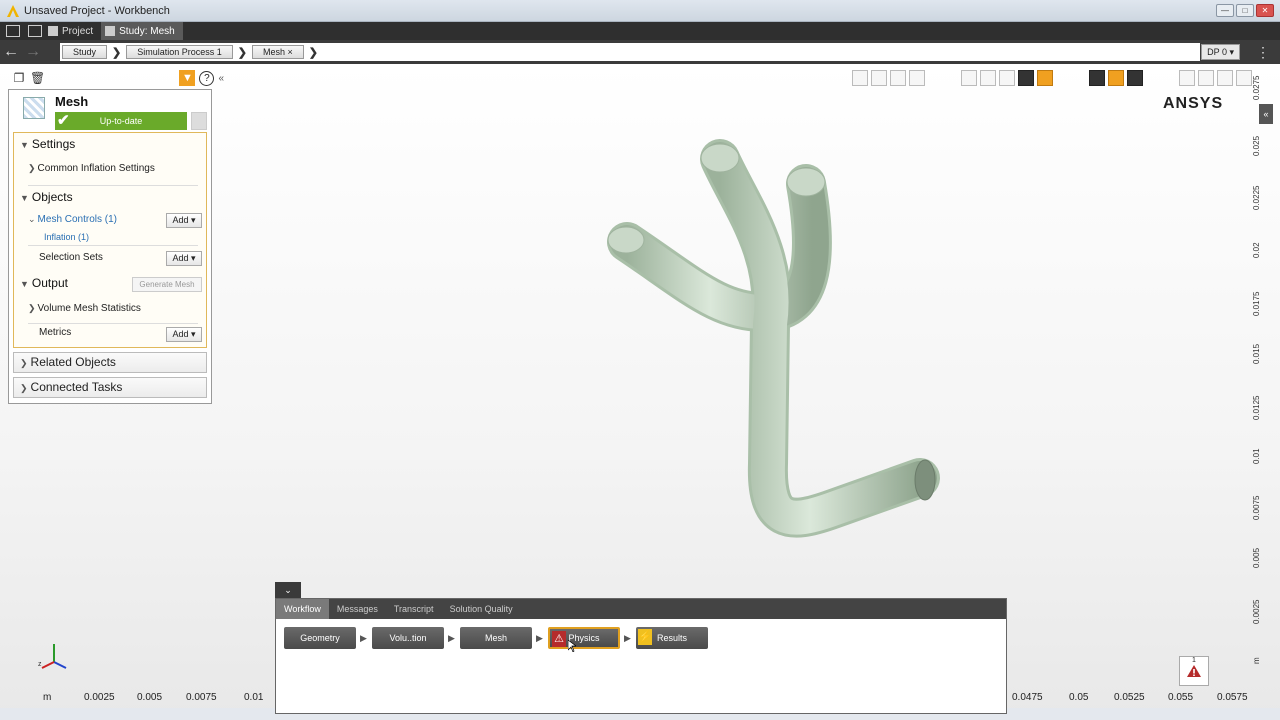  Describe the element at coordinates (55, 332) in the screenshot. I see `metrics-item: Metrics` at that location.